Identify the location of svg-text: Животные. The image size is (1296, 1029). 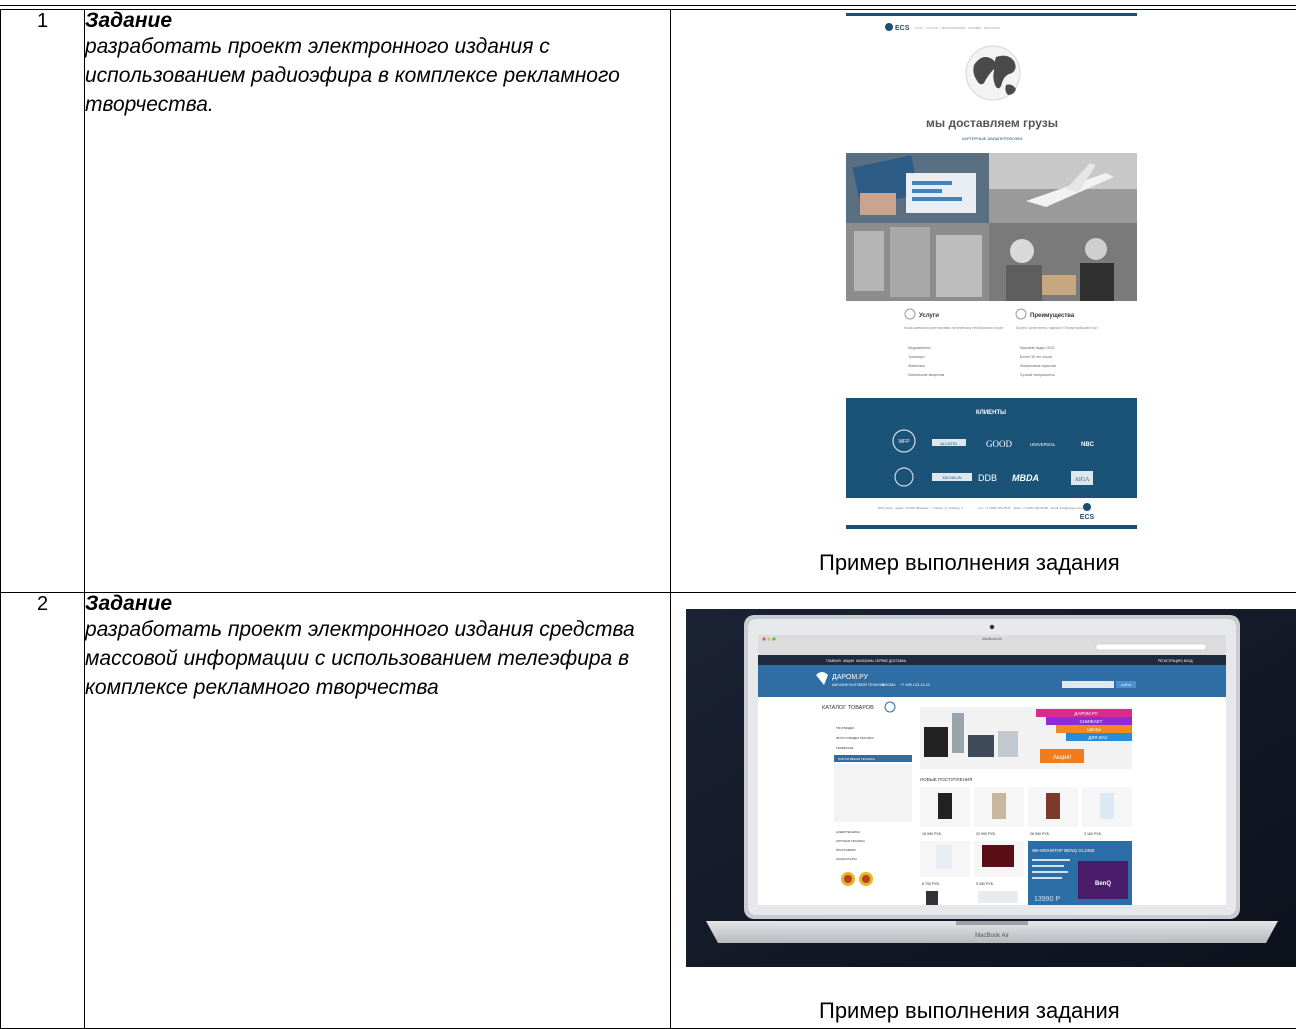
(916, 366).